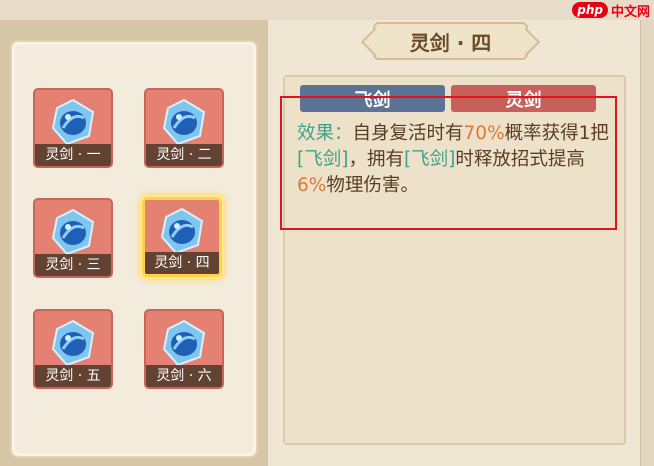  I want to click on skill-title-text: 灵剑 · 四, so click(450, 42).